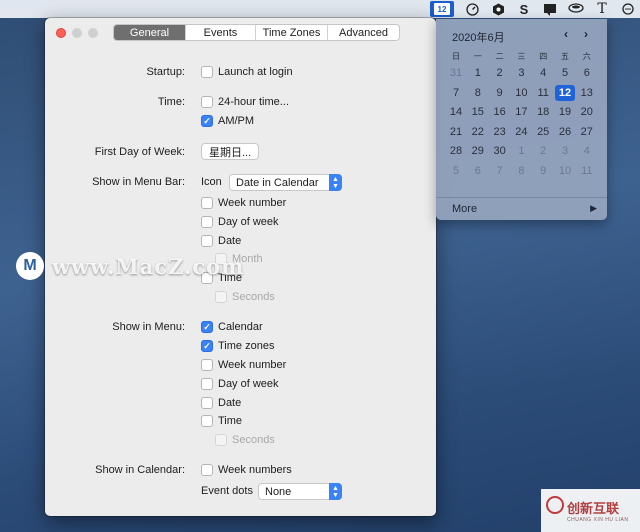  What do you see at coordinates (565, 112) in the screenshot?
I see `calendar-day: 19` at bounding box center [565, 112].